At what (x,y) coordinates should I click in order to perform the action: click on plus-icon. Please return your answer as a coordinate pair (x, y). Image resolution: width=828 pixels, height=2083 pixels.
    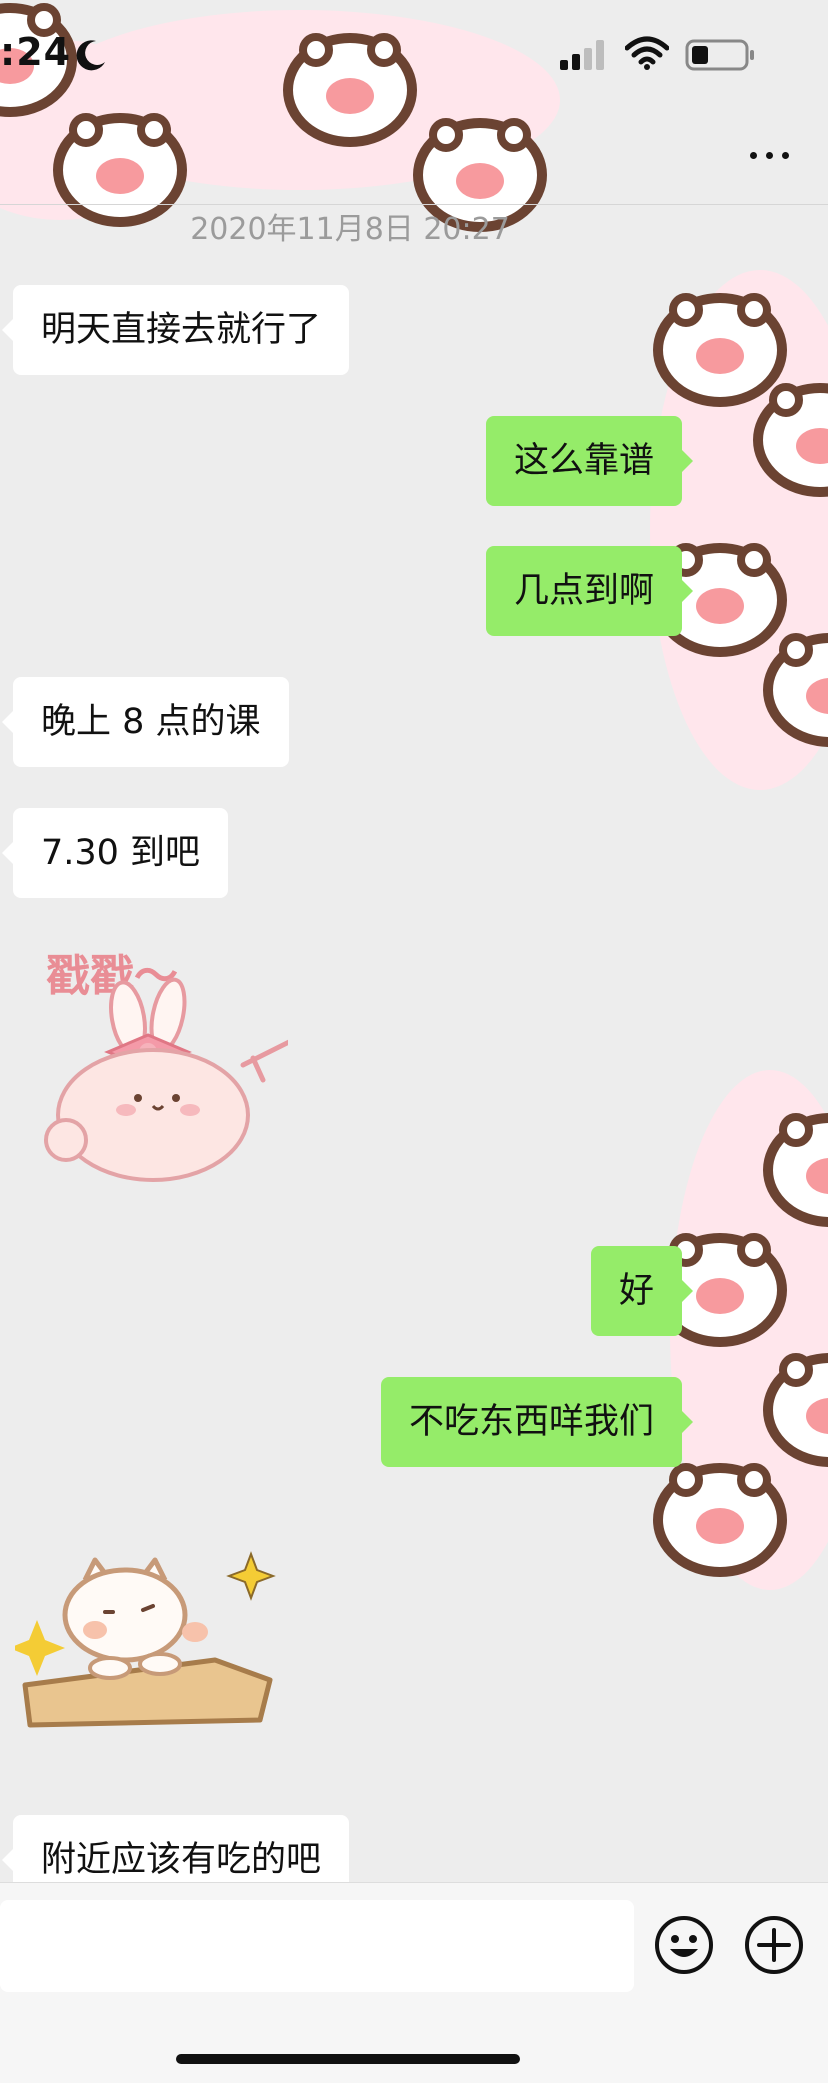
    Looking at the image, I should click on (774, 1945).